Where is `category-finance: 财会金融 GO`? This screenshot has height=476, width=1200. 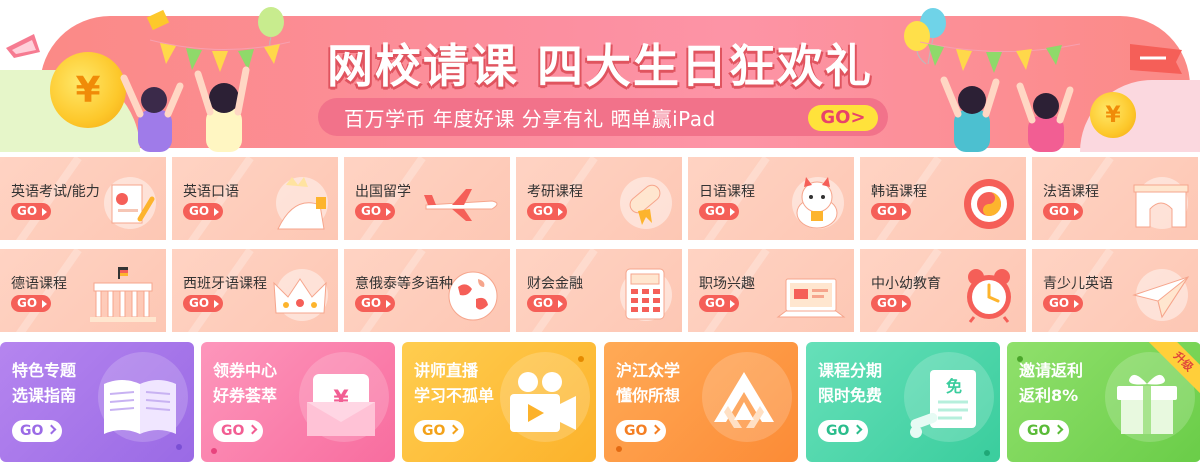 category-finance: 财会金融 GO is located at coordinates (599, 290).